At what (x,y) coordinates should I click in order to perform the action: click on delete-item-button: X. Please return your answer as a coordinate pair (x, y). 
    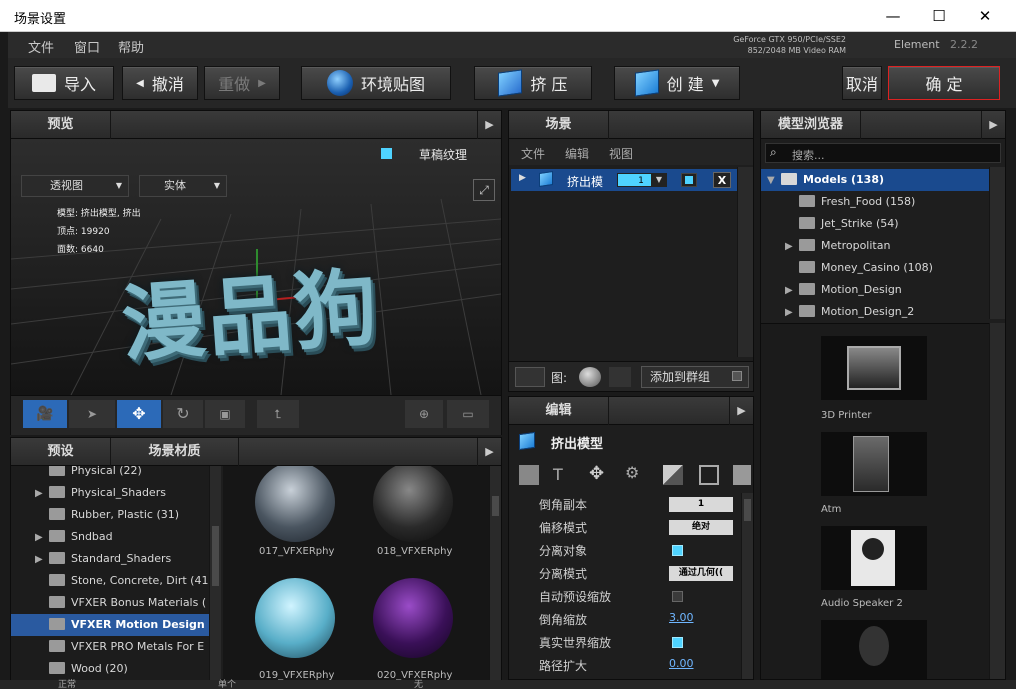
    Looking at the image, I should click on (722, 180).